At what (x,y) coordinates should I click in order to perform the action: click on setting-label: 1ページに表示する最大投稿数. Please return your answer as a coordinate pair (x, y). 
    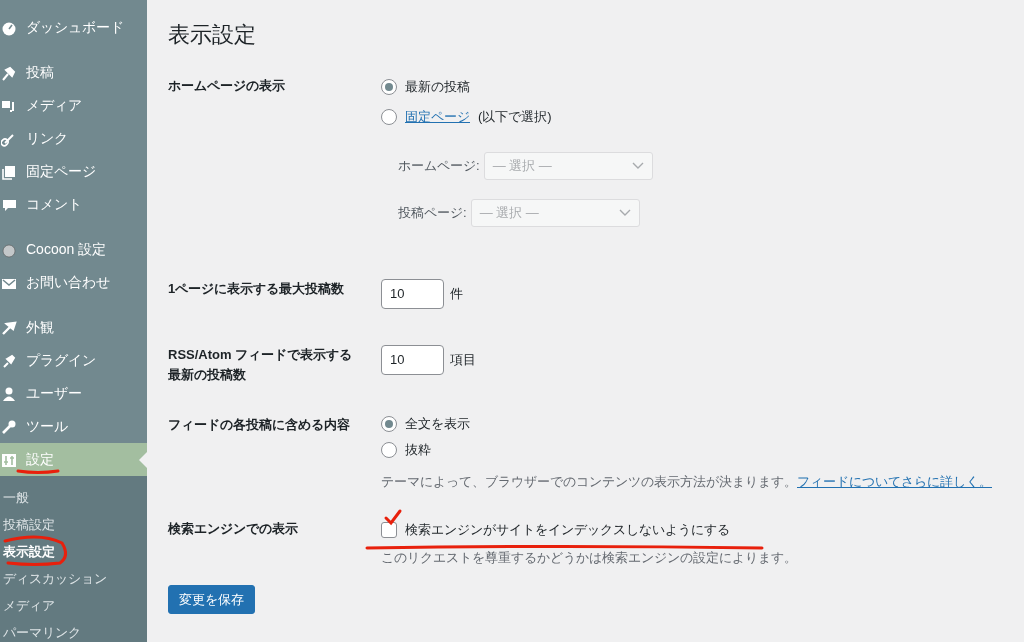
    Looking at the image, I should click on (257, 289).